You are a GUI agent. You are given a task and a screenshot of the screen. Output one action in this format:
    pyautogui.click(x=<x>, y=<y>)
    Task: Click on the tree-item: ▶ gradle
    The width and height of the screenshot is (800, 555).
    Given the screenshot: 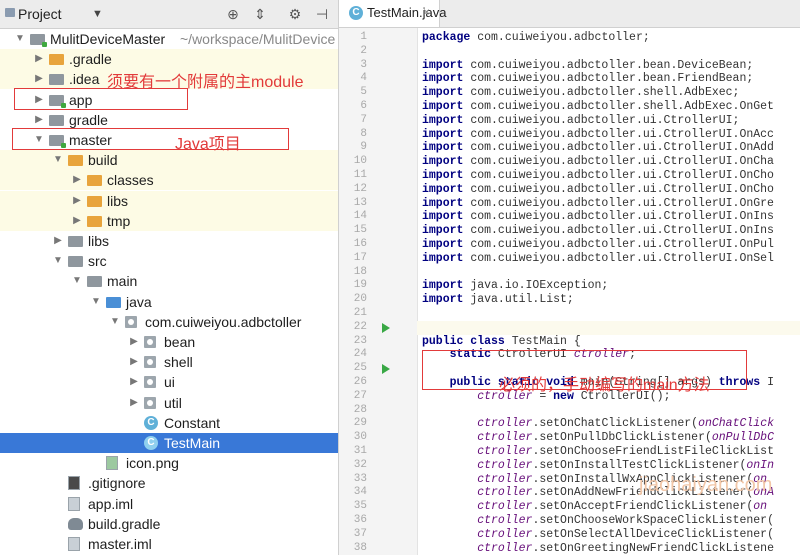 What is the action you would take?
    pyautogui.click(x=169, y=120)
    